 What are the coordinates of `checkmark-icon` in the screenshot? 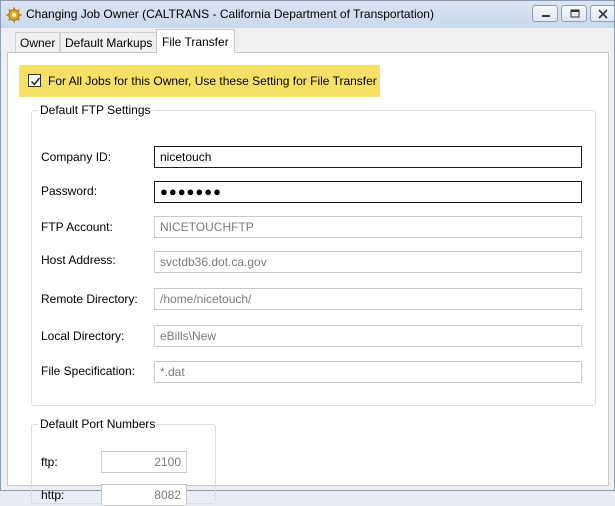 It's located at (35, 81).